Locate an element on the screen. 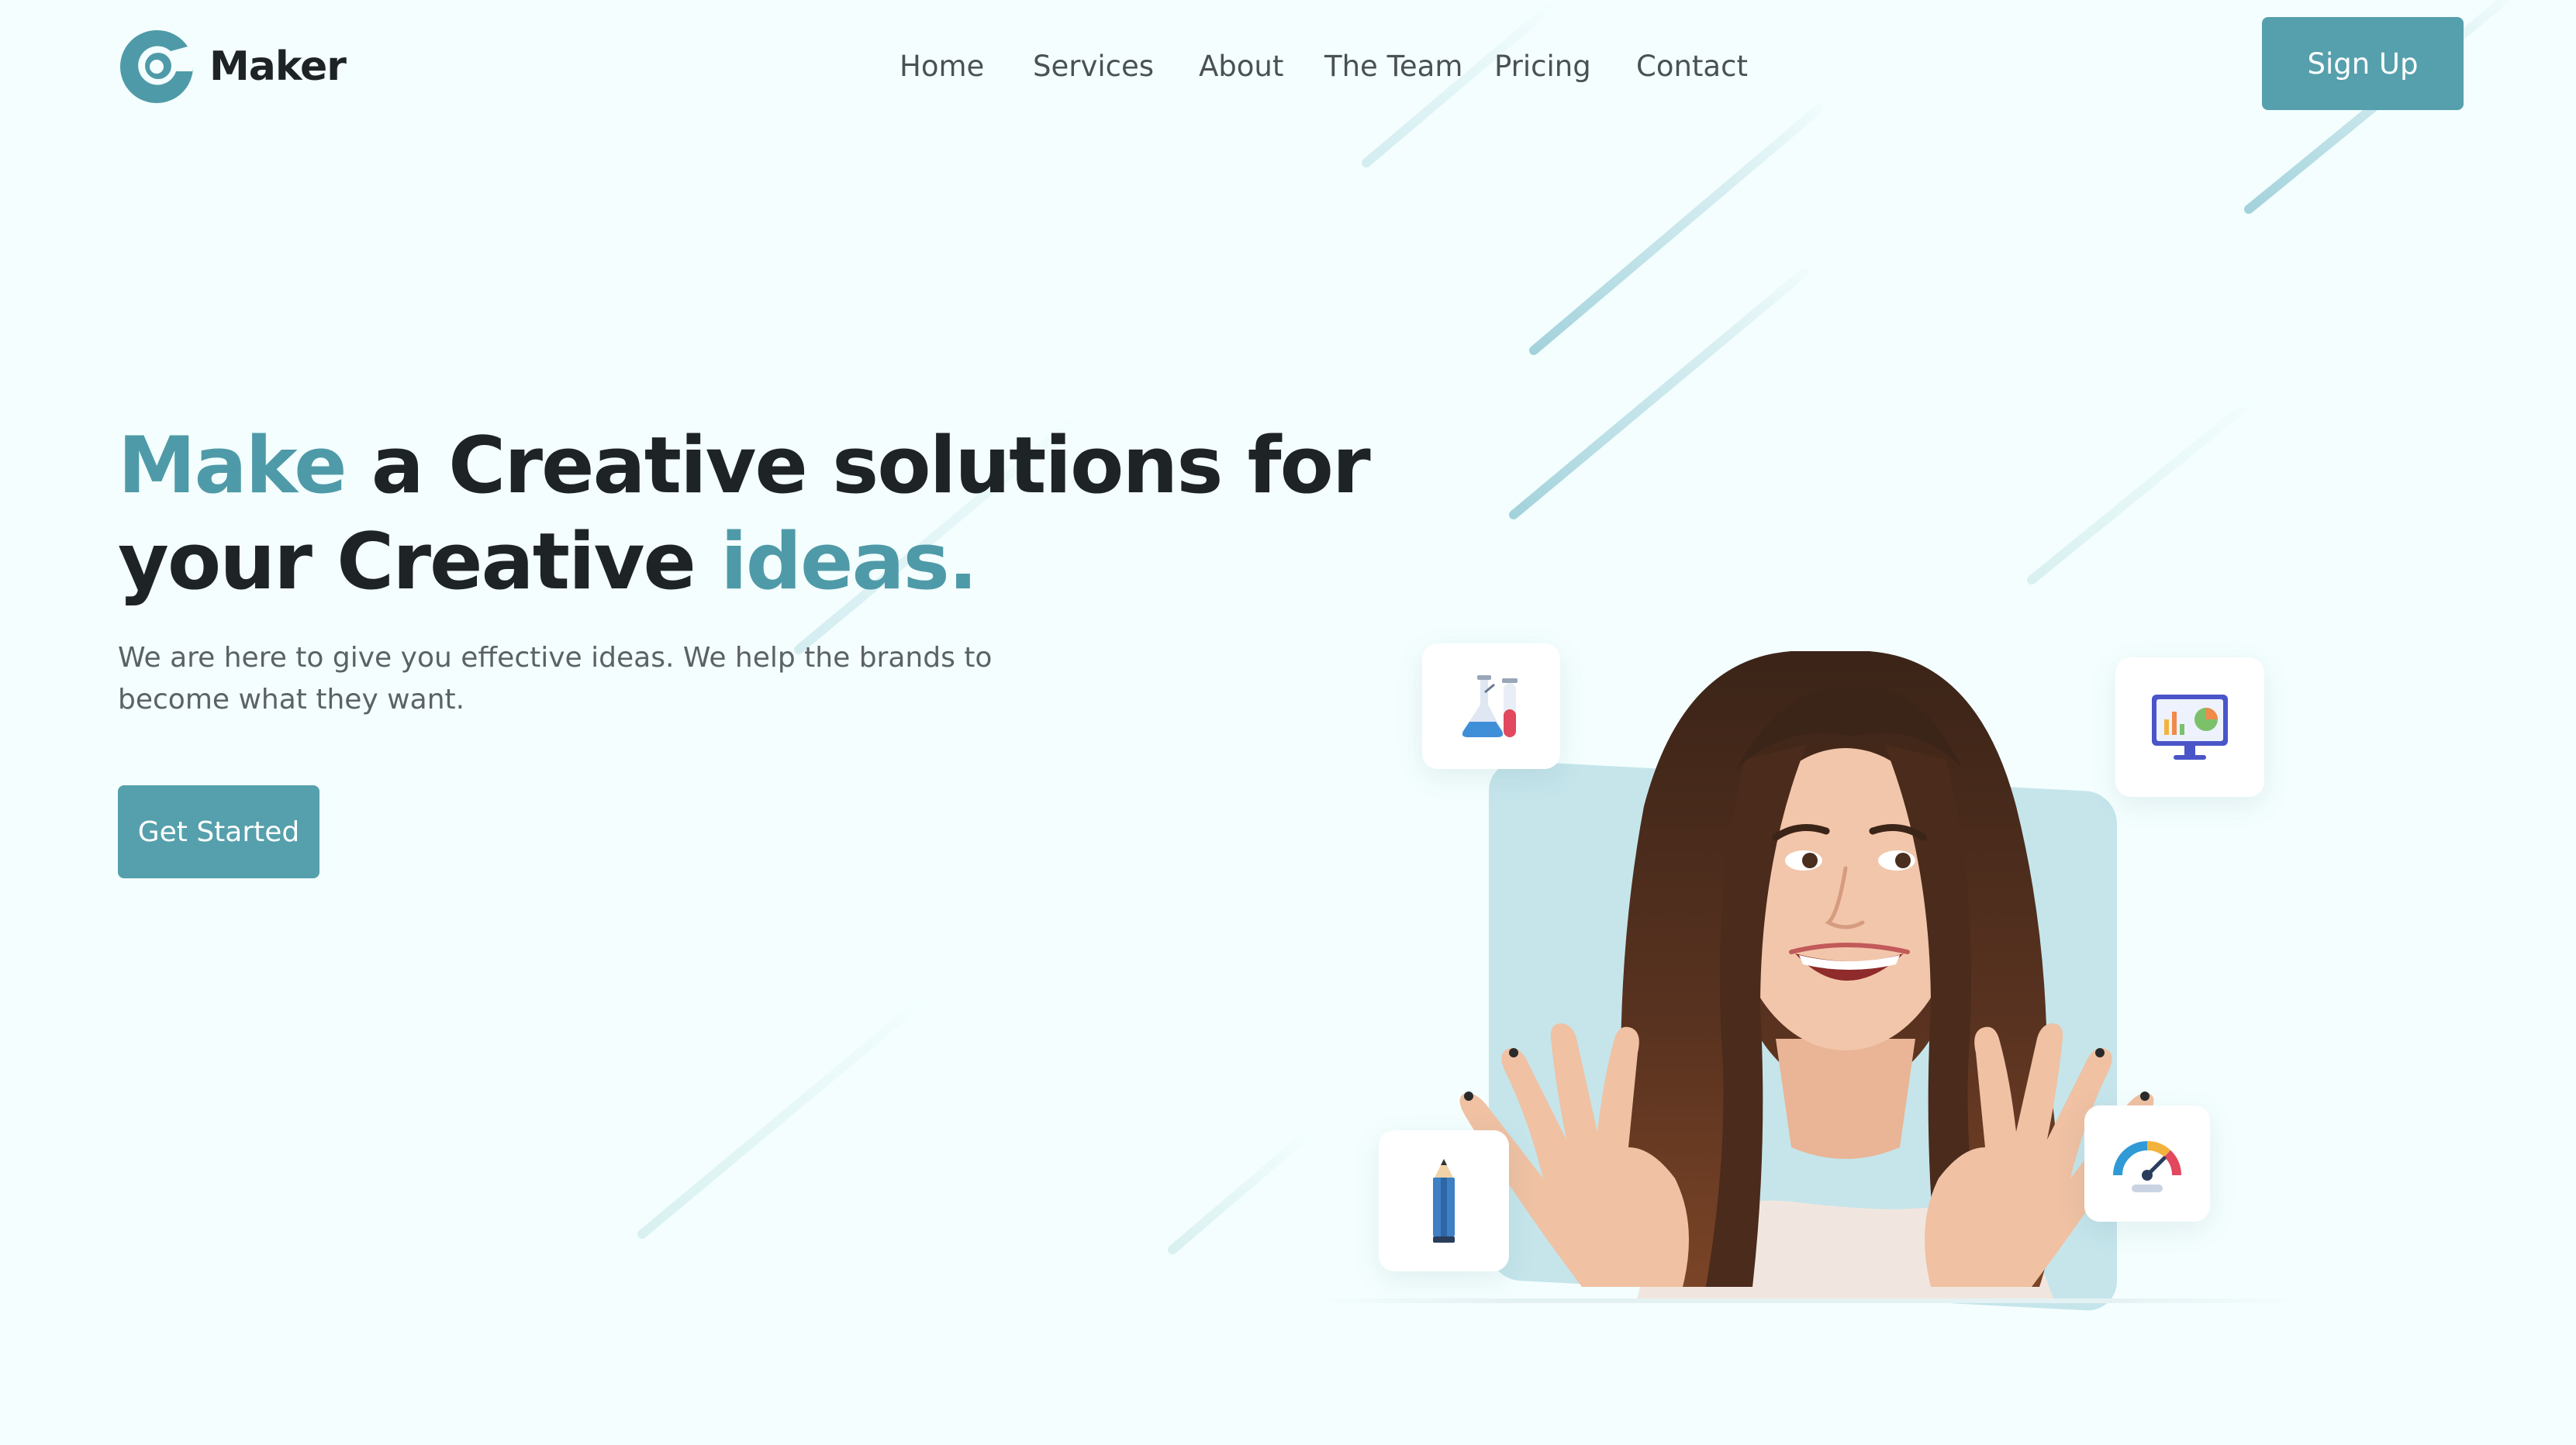  nav-contact: Contact is located at coordinates (1692, 66).